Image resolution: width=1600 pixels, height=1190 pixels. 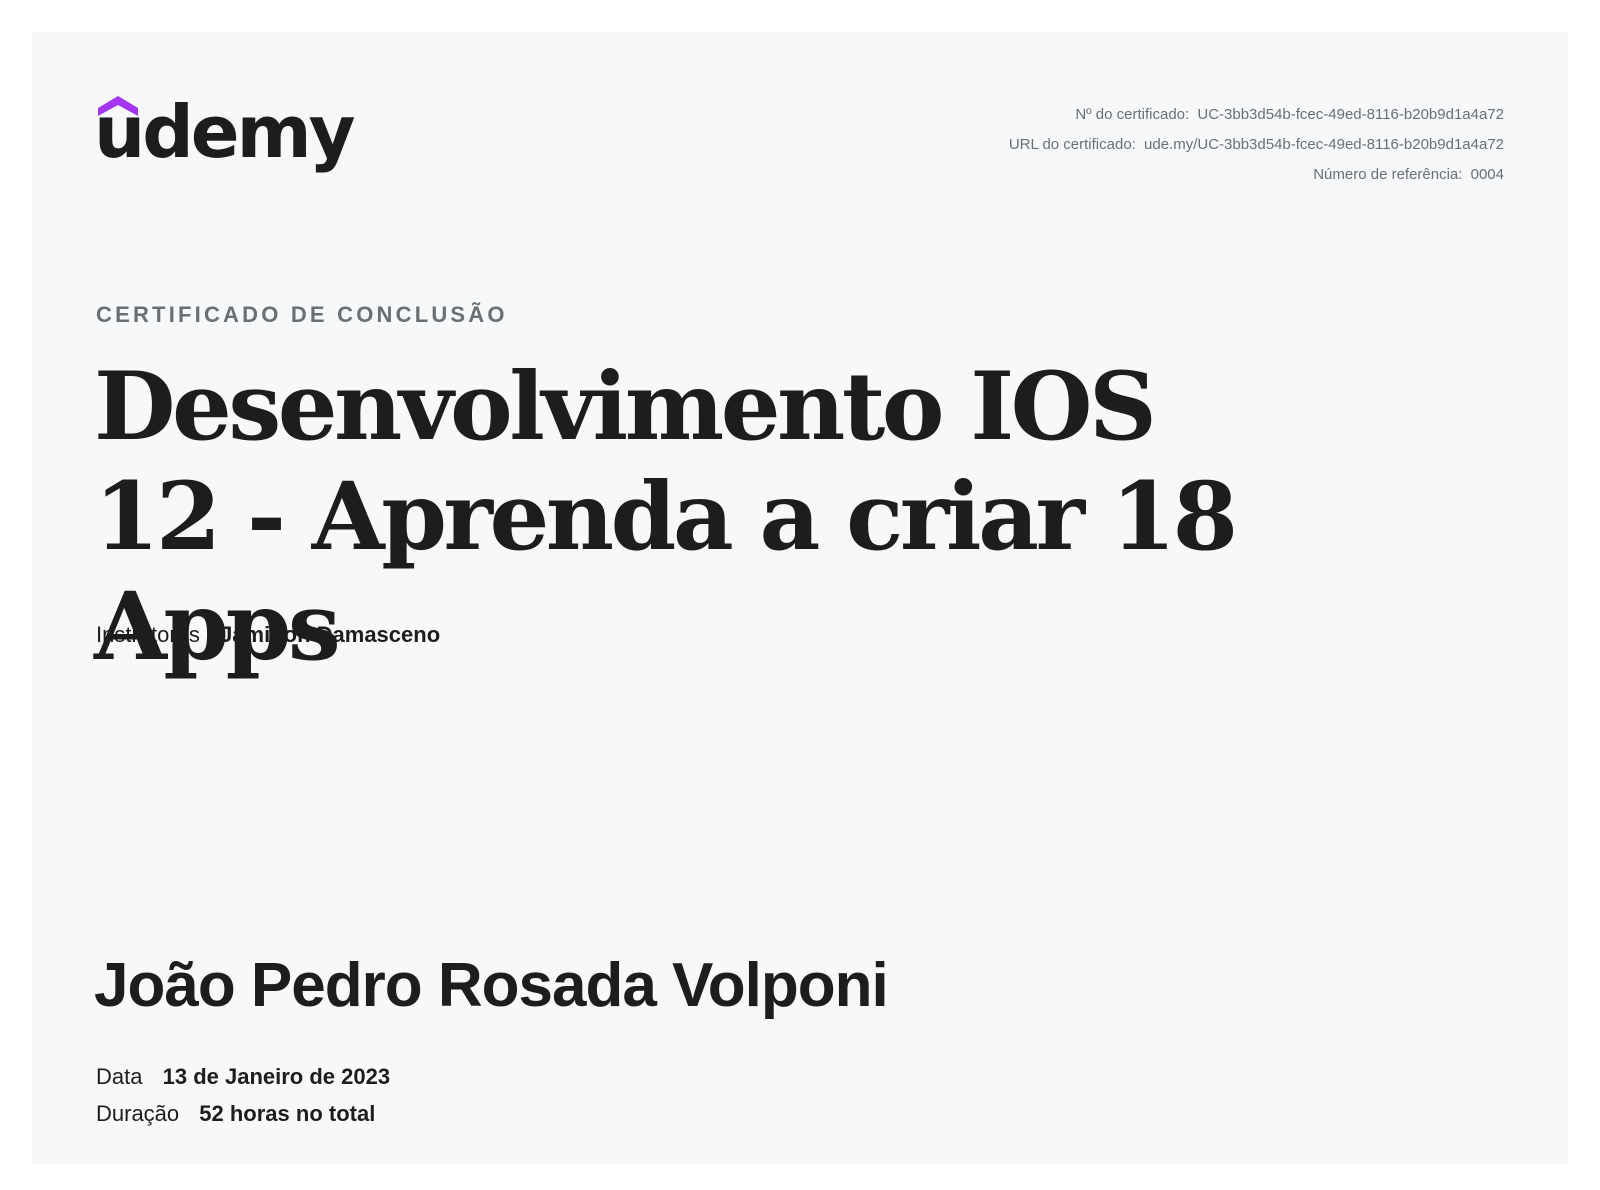 I want to click on course-duration: 52 horas no total, so click(x=287, y=1113).